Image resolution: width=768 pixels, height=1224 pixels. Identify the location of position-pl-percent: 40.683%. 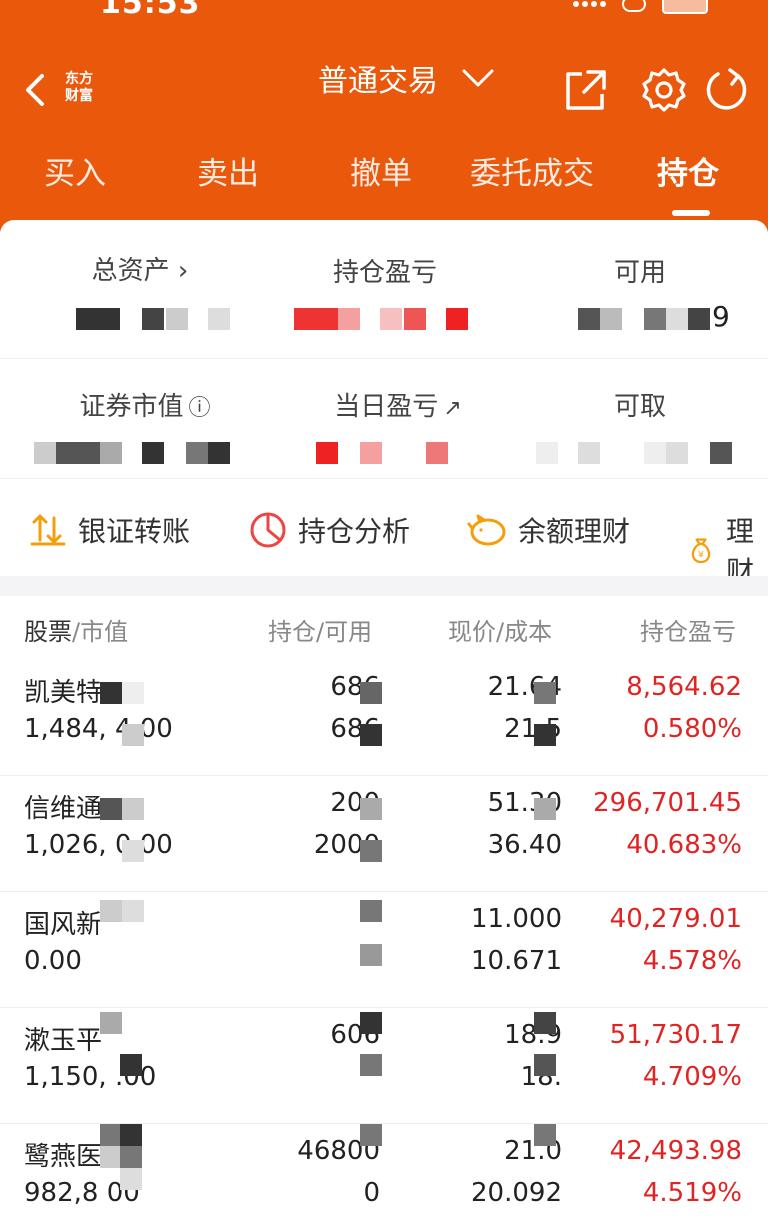
(684, 845).